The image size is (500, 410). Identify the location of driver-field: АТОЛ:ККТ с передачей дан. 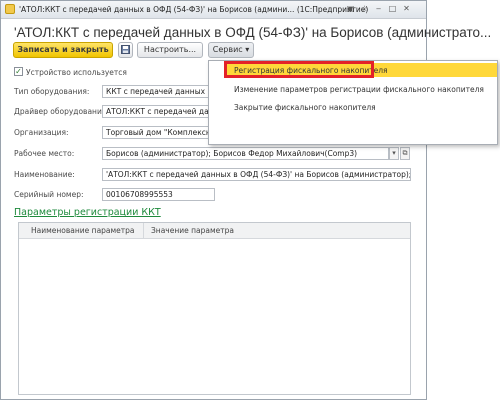
(157, 111).